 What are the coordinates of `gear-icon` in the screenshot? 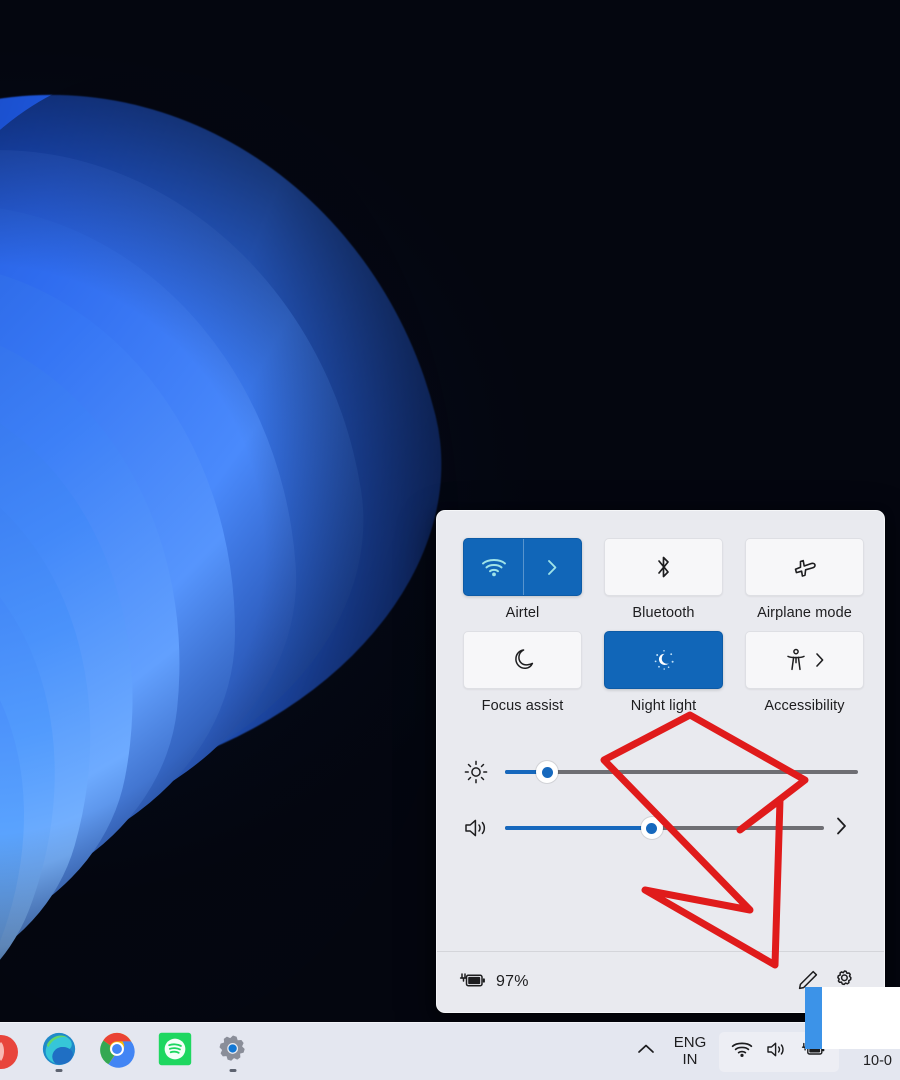 It's located at (233, 1051).